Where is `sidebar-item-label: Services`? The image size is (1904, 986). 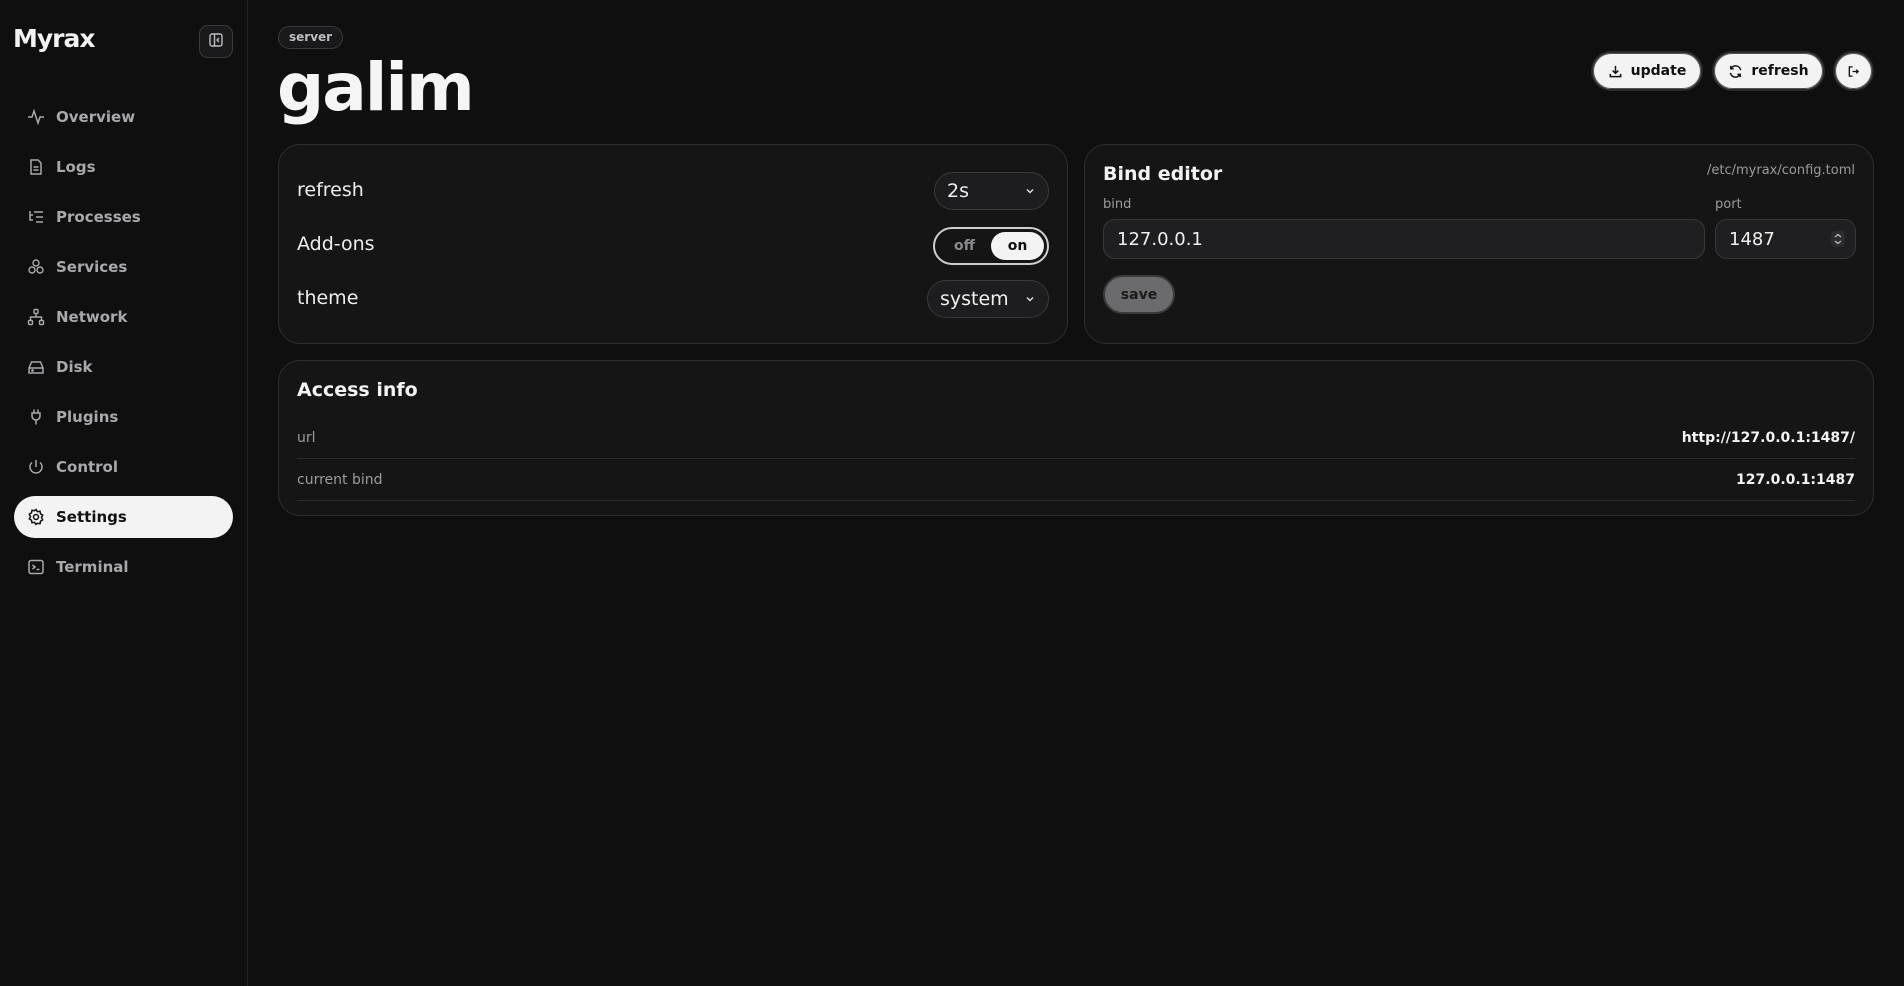
sidebar-item-label: Services is located at coordinates (92, 267).